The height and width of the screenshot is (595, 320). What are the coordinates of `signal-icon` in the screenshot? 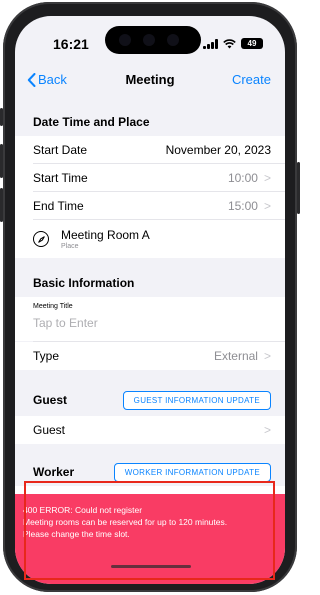 It's located at (210, 43).